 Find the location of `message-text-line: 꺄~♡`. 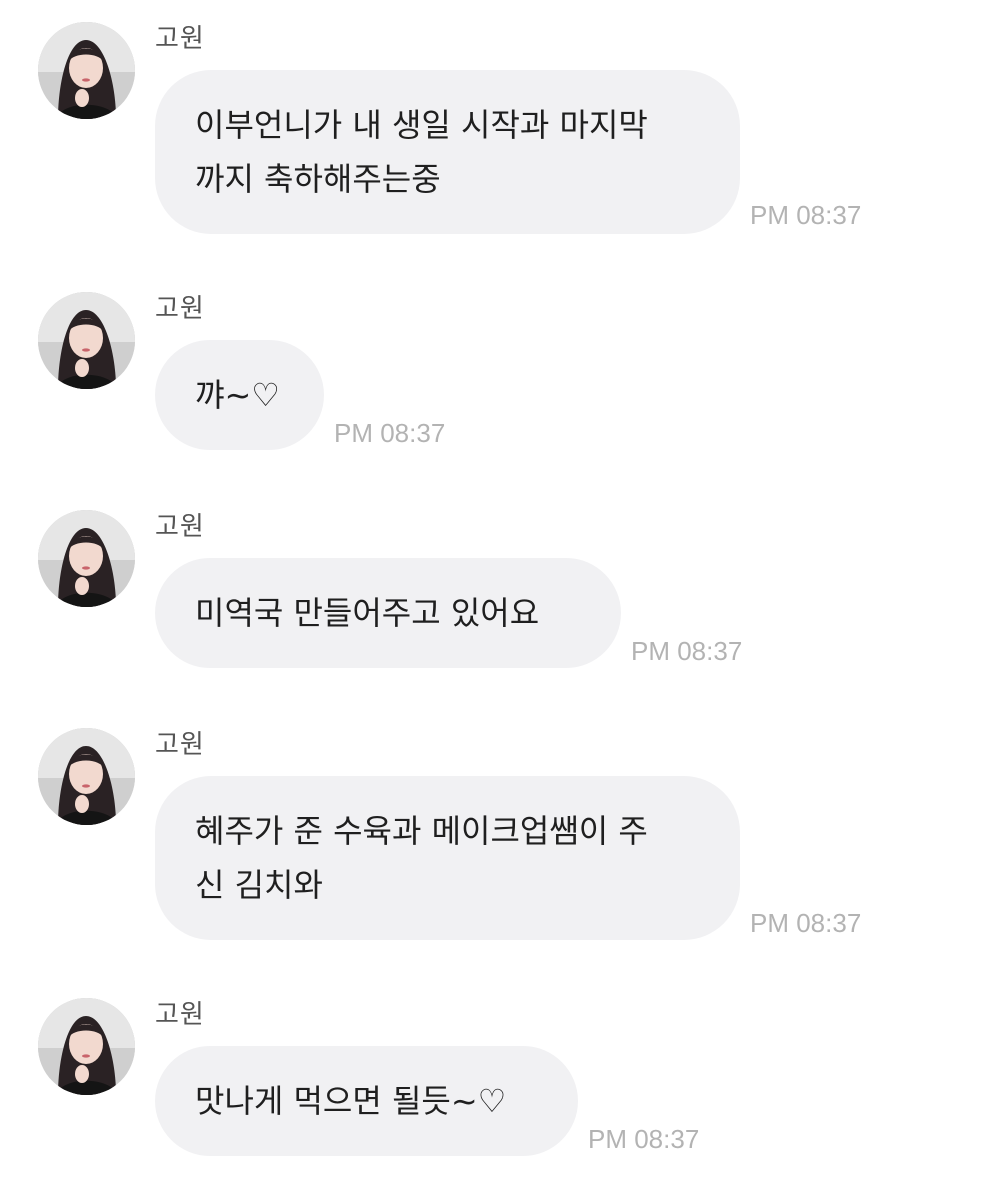

message-text-line: 꺄~♡ is located at coordinates (237, 395).